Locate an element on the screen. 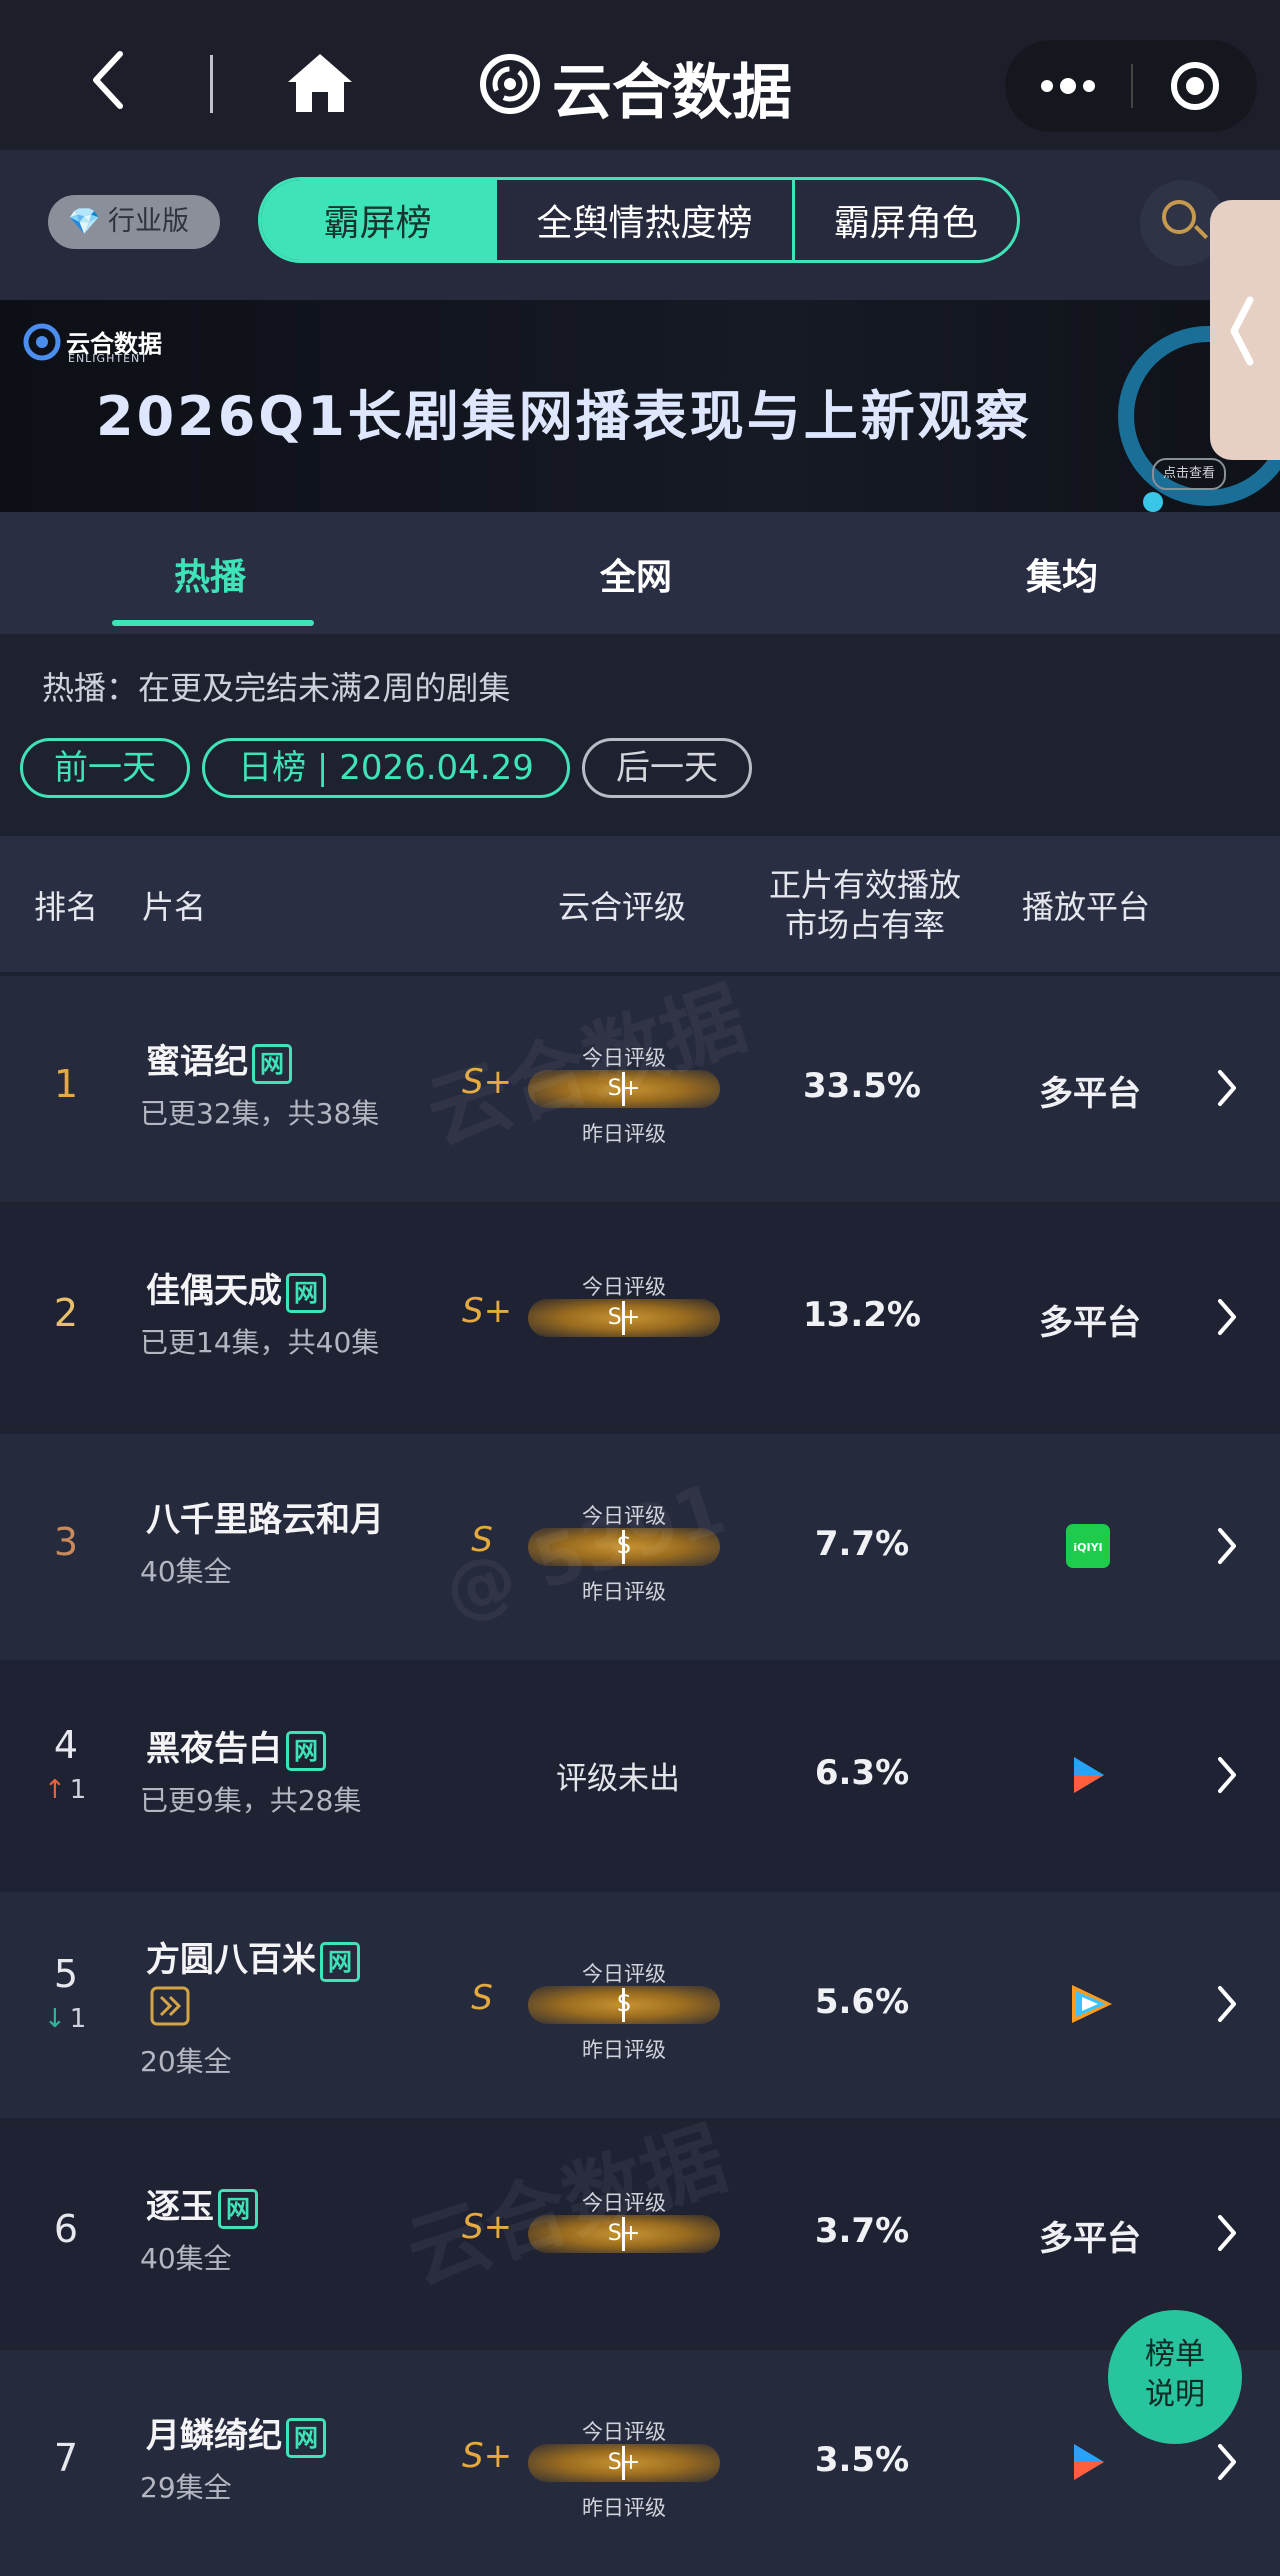 The height and width of the screenshot is (2576, 1280). prev-day-button: 前一天 is located at coordinates (105, 768).